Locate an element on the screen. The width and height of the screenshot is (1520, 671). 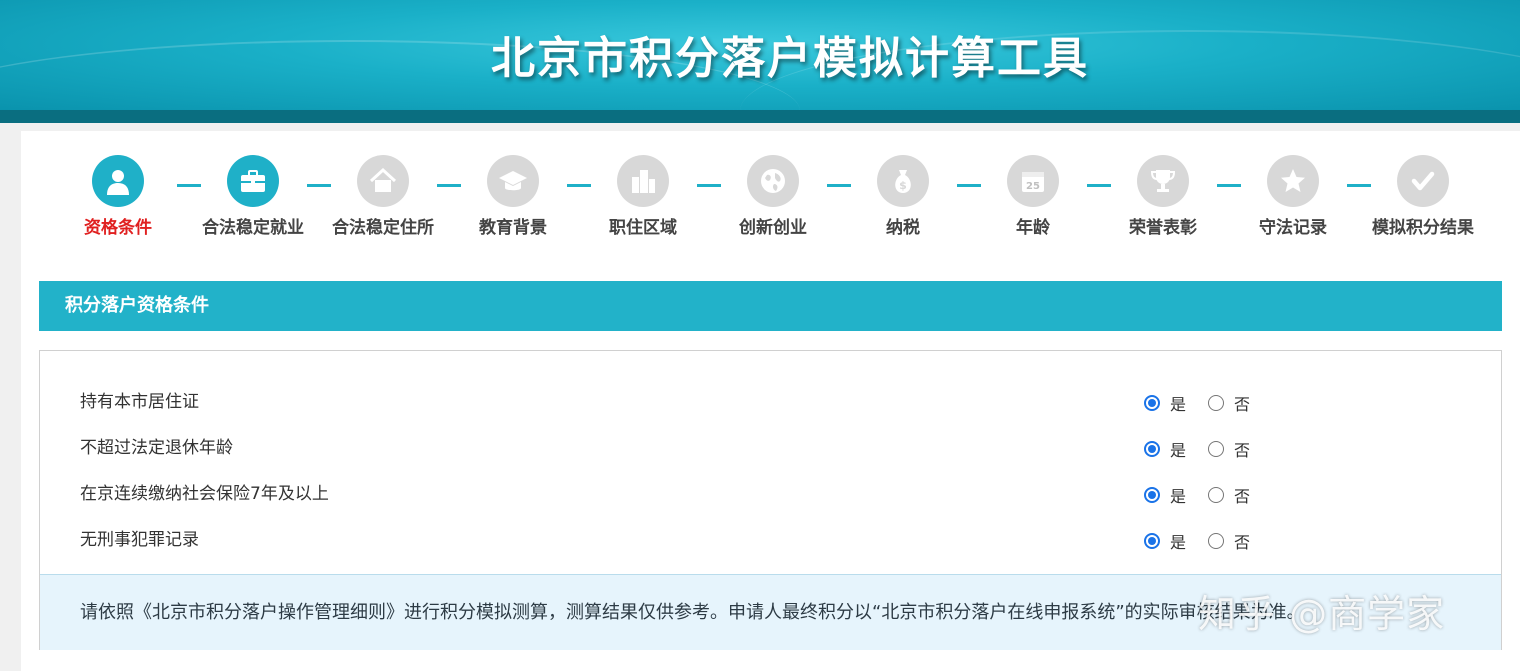
house-icon is located at coordinates (383, 181).